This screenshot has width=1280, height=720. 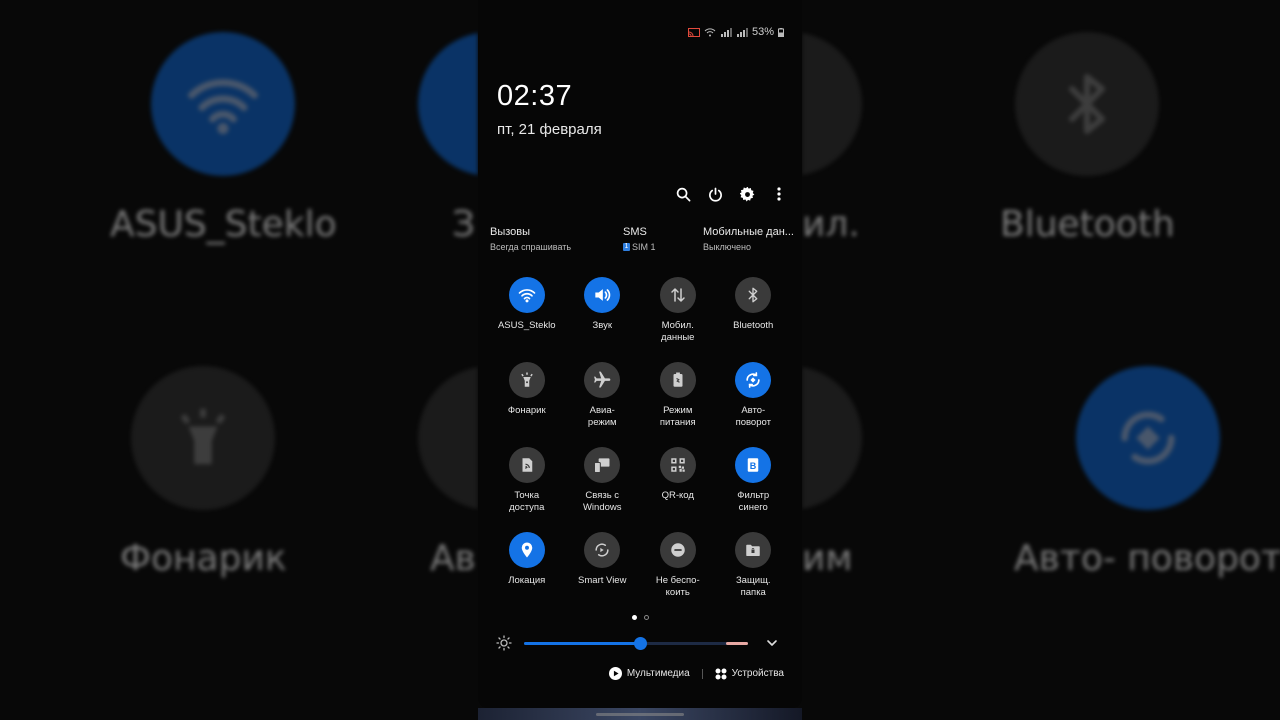 What do you see at coordinates (678, 483) in the screenshot?
I see `quick-tile-qr-code: QR-код` at bounding box center [678, 483].